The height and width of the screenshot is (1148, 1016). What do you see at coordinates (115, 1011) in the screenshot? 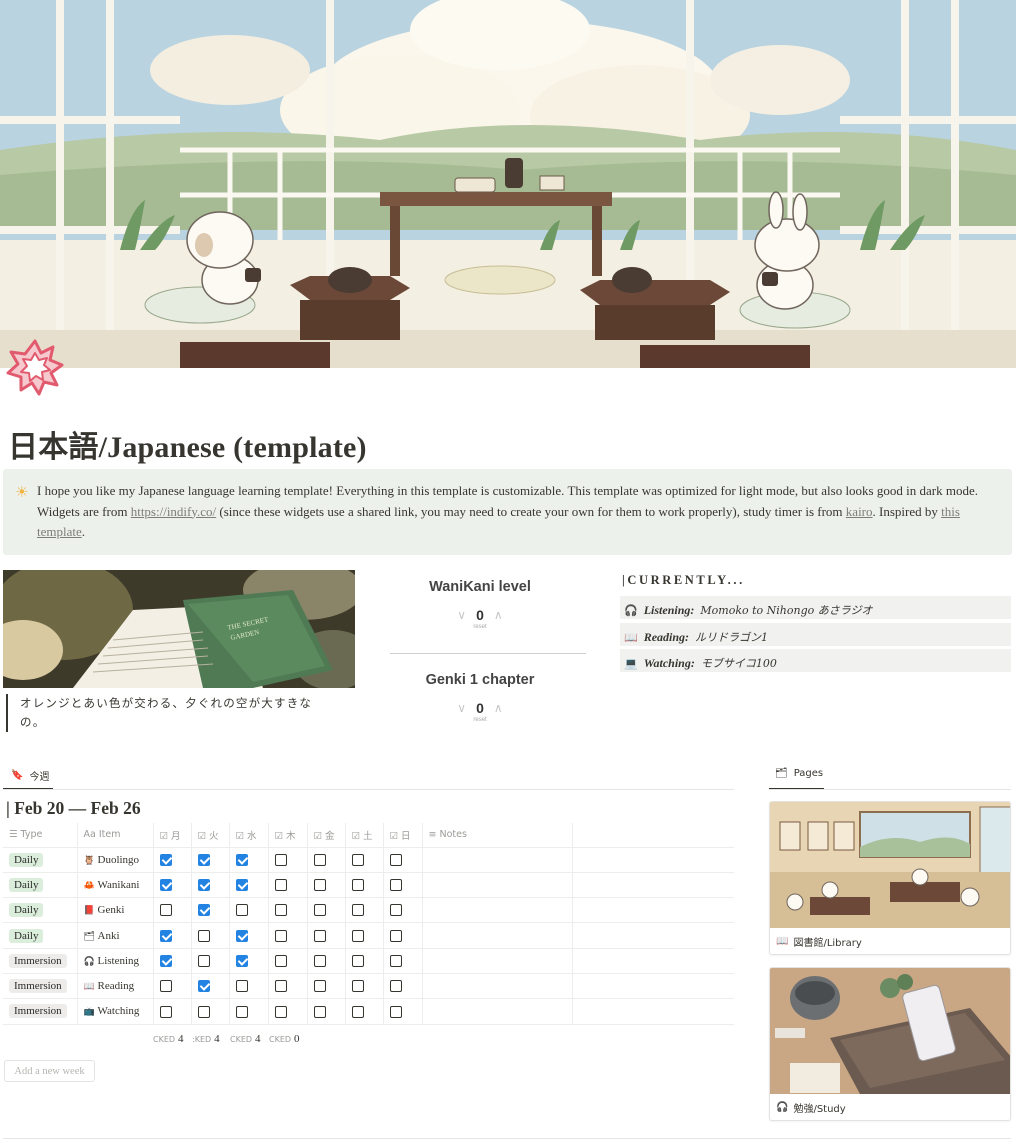
I see `cell-item: 📺 Watching` at bounding box center [115, 1011].